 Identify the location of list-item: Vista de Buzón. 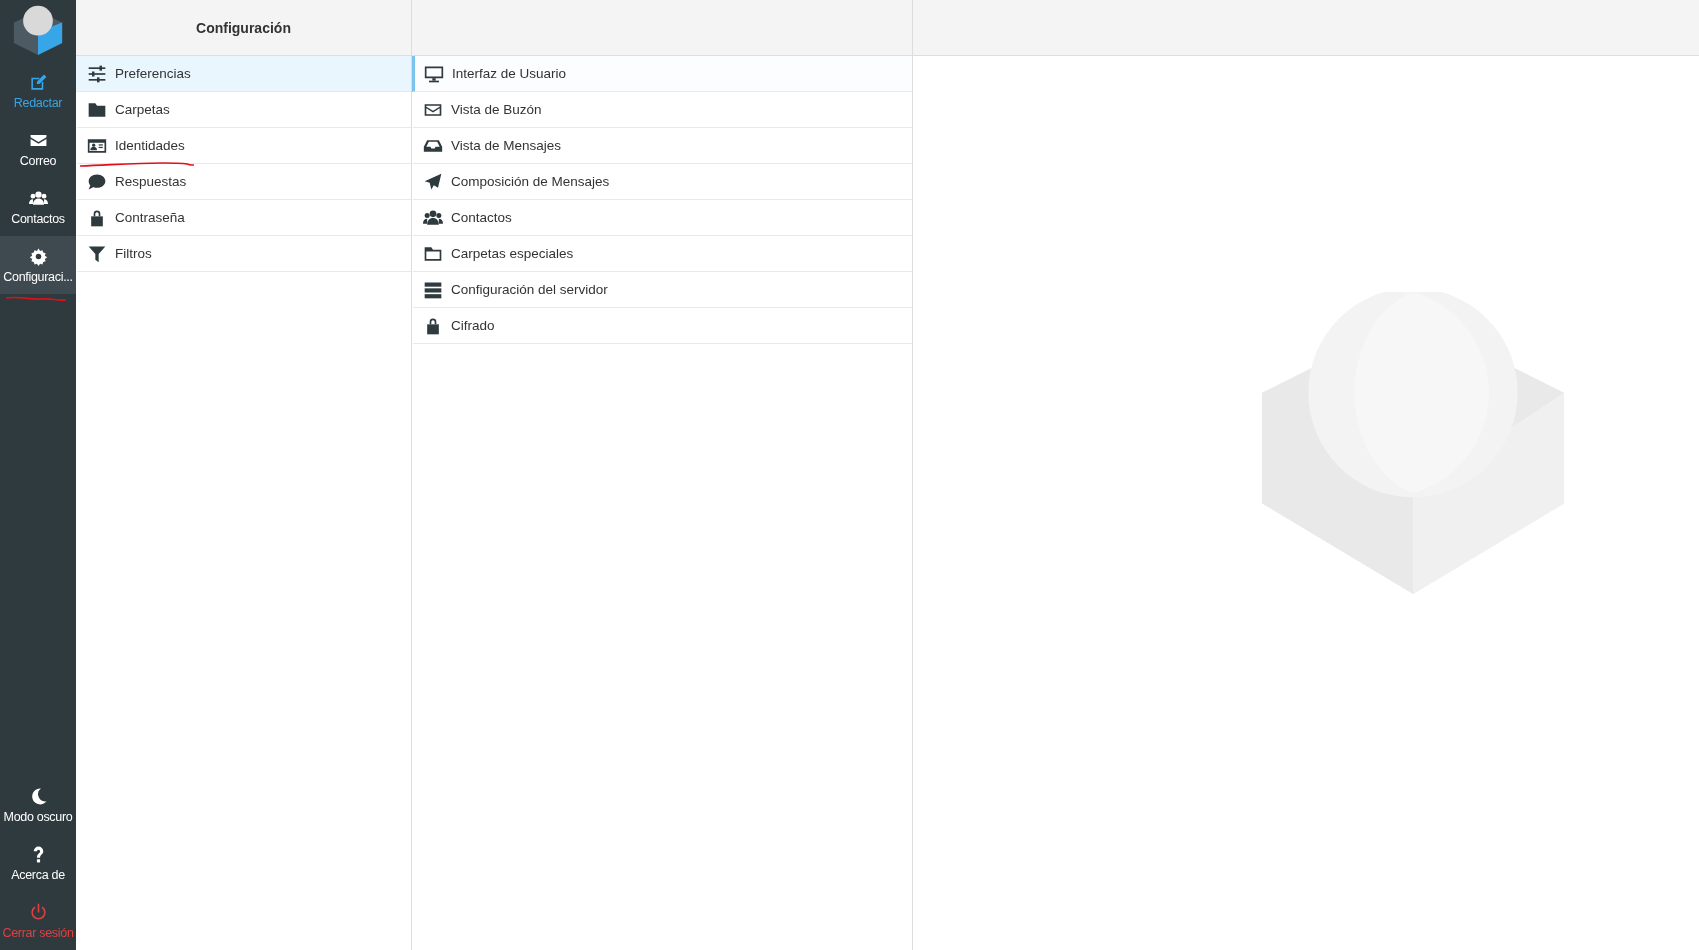
(662, 110).